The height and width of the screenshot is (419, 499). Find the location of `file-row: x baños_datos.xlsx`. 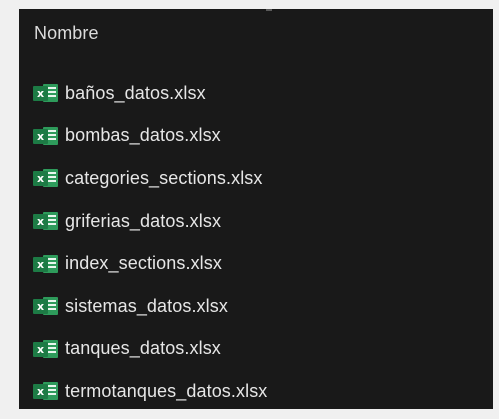

file-row: x baños_datos.xlsx is located at coordinates (252, 93).